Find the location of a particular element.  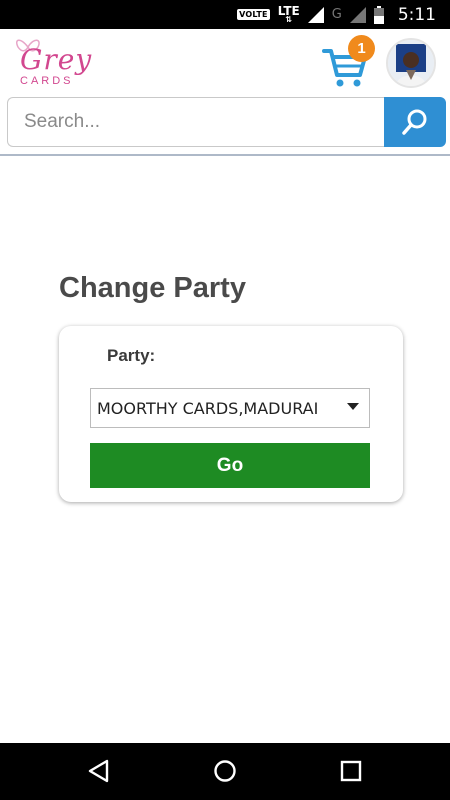

party-select: MOORTHY CARDS,MADURAI is located at coordinates (230, 408).